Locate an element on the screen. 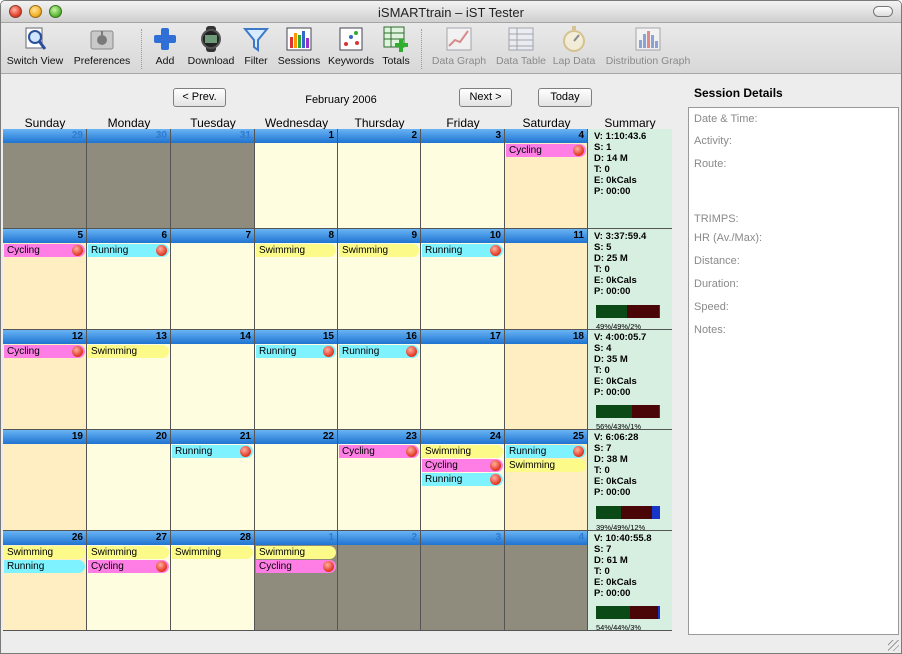 The image size is (902, 654). day-cell: 4 Cycling is located at coordinates (546, 179).